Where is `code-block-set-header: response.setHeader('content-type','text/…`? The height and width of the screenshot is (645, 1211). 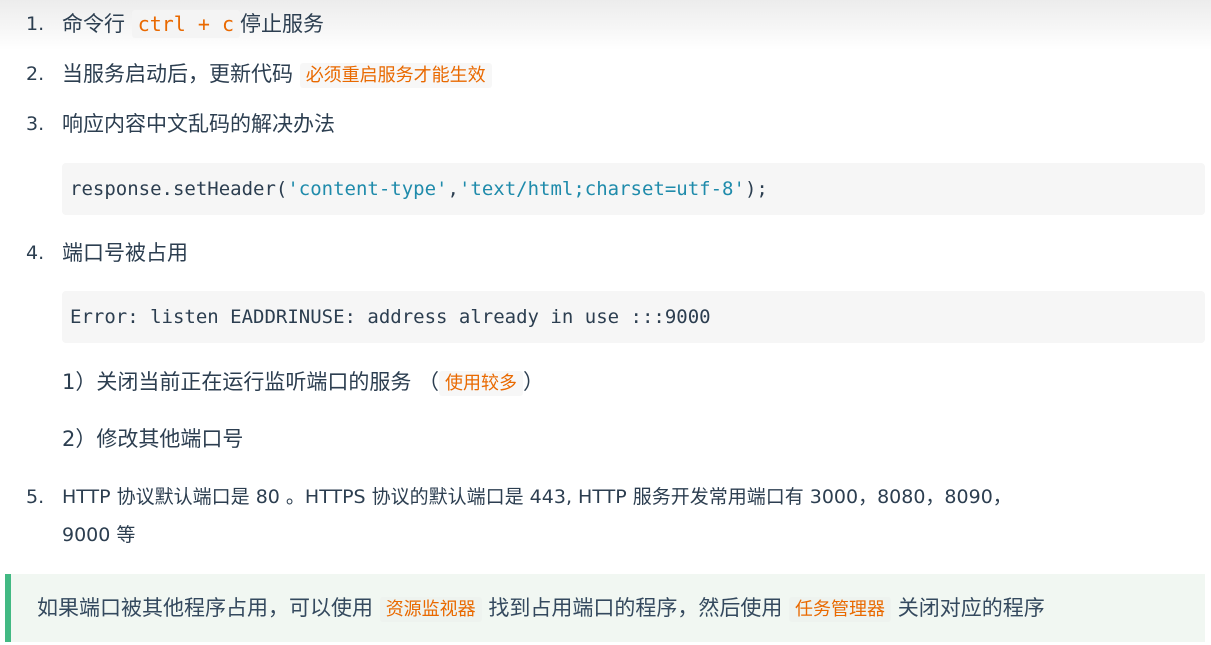
code-block-set-header: response.setHeader('content-type','text/… is located at coordinates (633, 189).